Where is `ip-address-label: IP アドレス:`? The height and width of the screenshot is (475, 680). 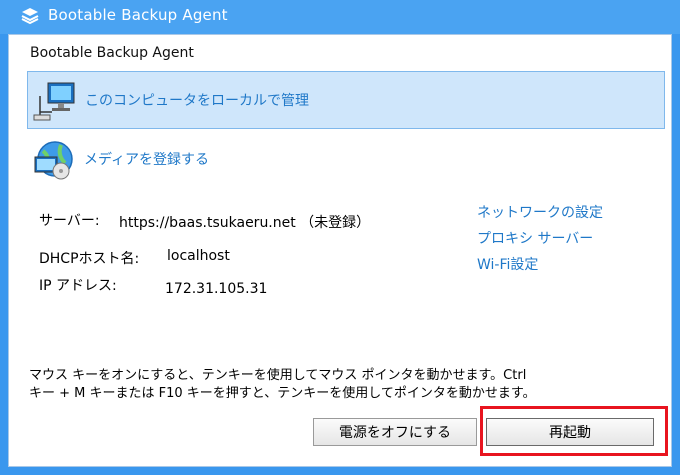 ip-address-label: IP アドレス: is located at coordinates (78, 286).